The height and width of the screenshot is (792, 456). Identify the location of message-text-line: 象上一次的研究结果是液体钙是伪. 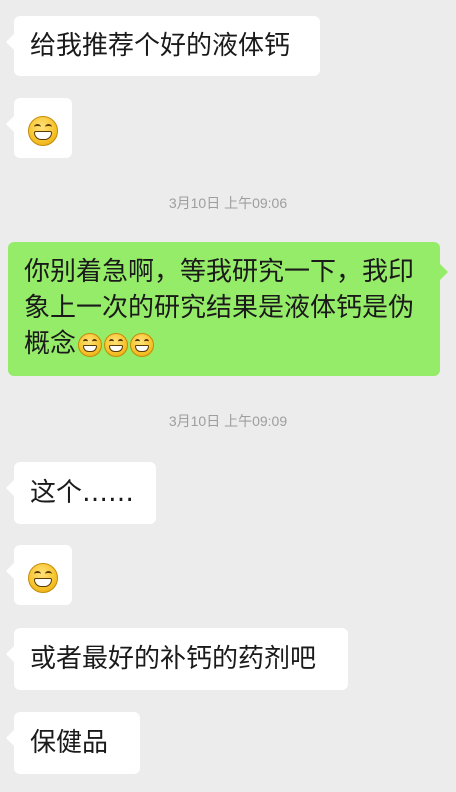
(219, 308).